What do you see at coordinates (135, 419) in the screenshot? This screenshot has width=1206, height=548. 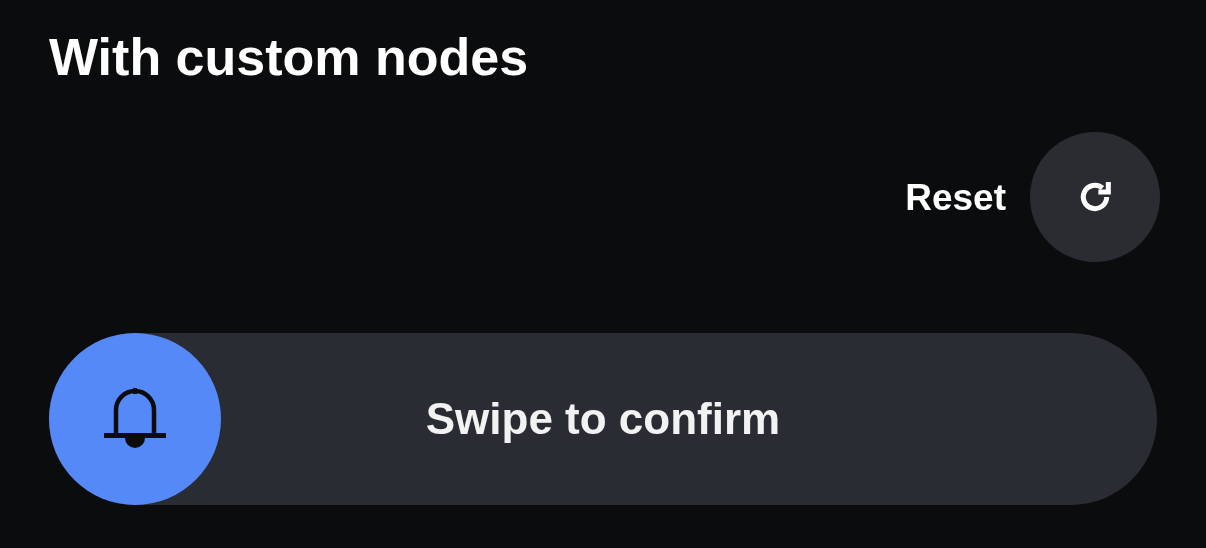 I see `bell-icon` at bounding box center [135, 419].